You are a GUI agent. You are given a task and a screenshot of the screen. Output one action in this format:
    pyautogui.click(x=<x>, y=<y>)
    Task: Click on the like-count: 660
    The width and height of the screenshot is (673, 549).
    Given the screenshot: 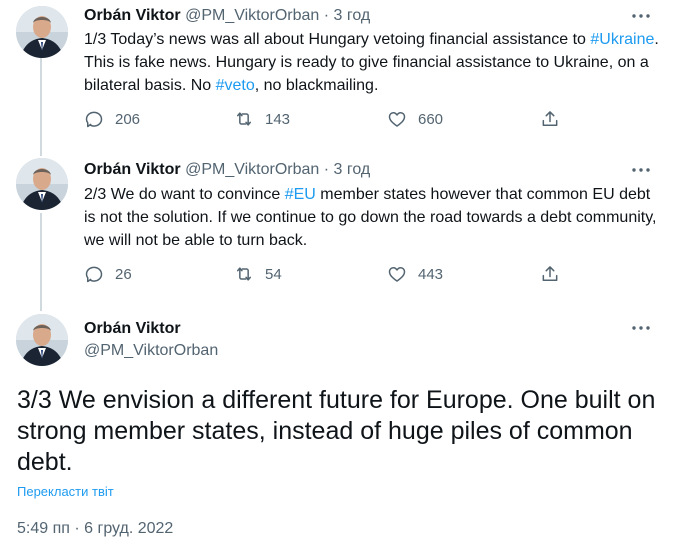 What is the action you would take?
    pyautogui.click(x=431, y=119)
    